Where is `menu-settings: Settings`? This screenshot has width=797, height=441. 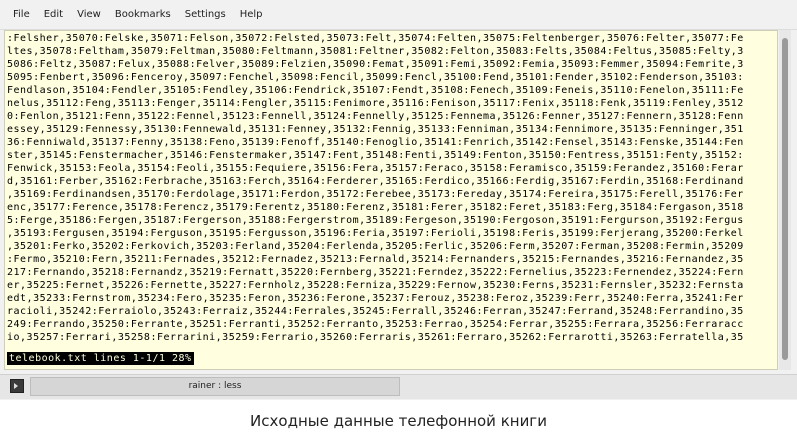 menu-settings: Settings is located at coordinates (205, 14).